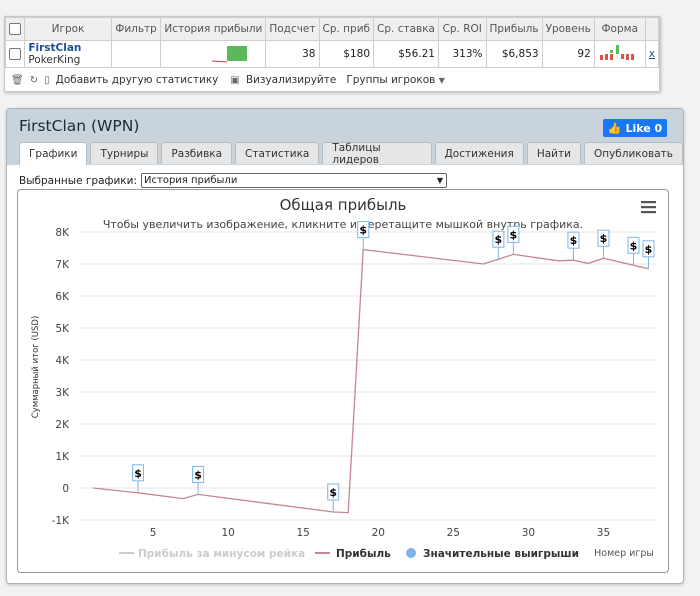  I want to click on select-all-checkbox-cell, so click(15, 29).